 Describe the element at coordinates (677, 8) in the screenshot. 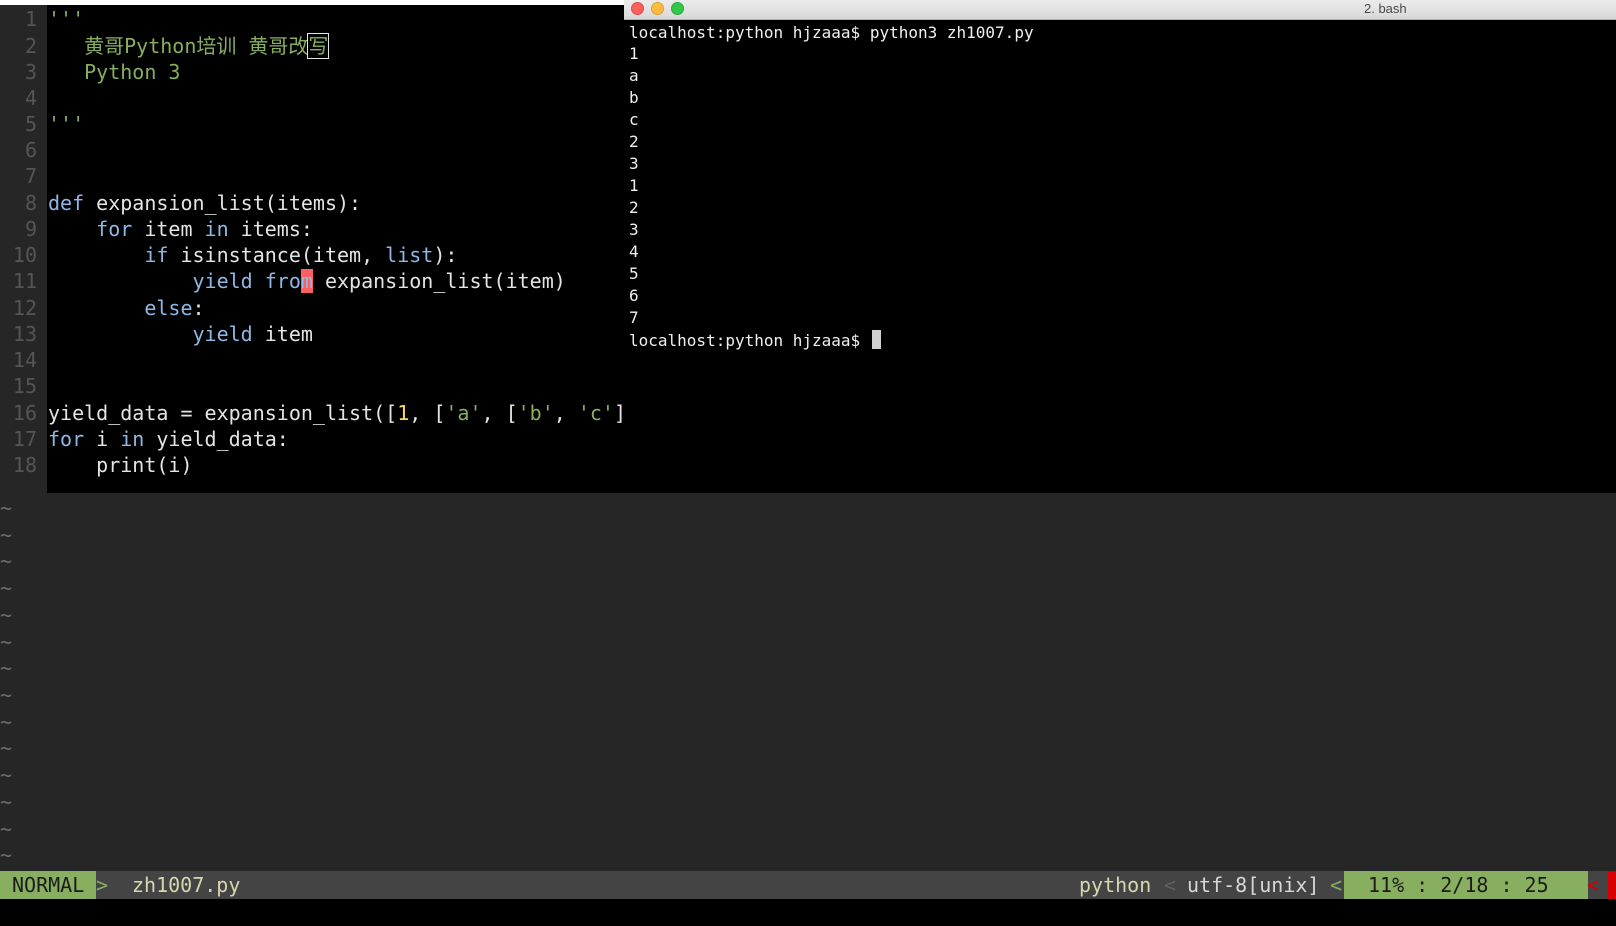

I see `maximize-window-button` at that location.